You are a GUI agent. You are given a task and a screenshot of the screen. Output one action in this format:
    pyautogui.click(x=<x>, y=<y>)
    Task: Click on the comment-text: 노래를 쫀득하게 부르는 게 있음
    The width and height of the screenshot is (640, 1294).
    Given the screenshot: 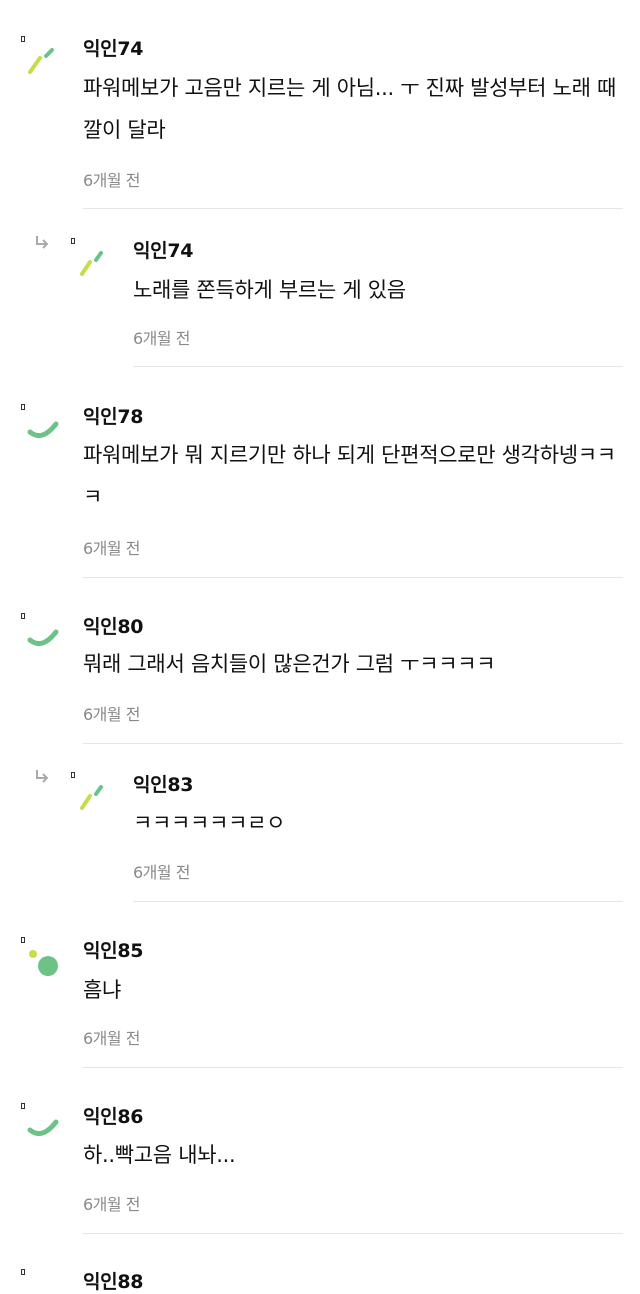 What is the action you would take?
    pyautogui.click(x=269, y=290)
    